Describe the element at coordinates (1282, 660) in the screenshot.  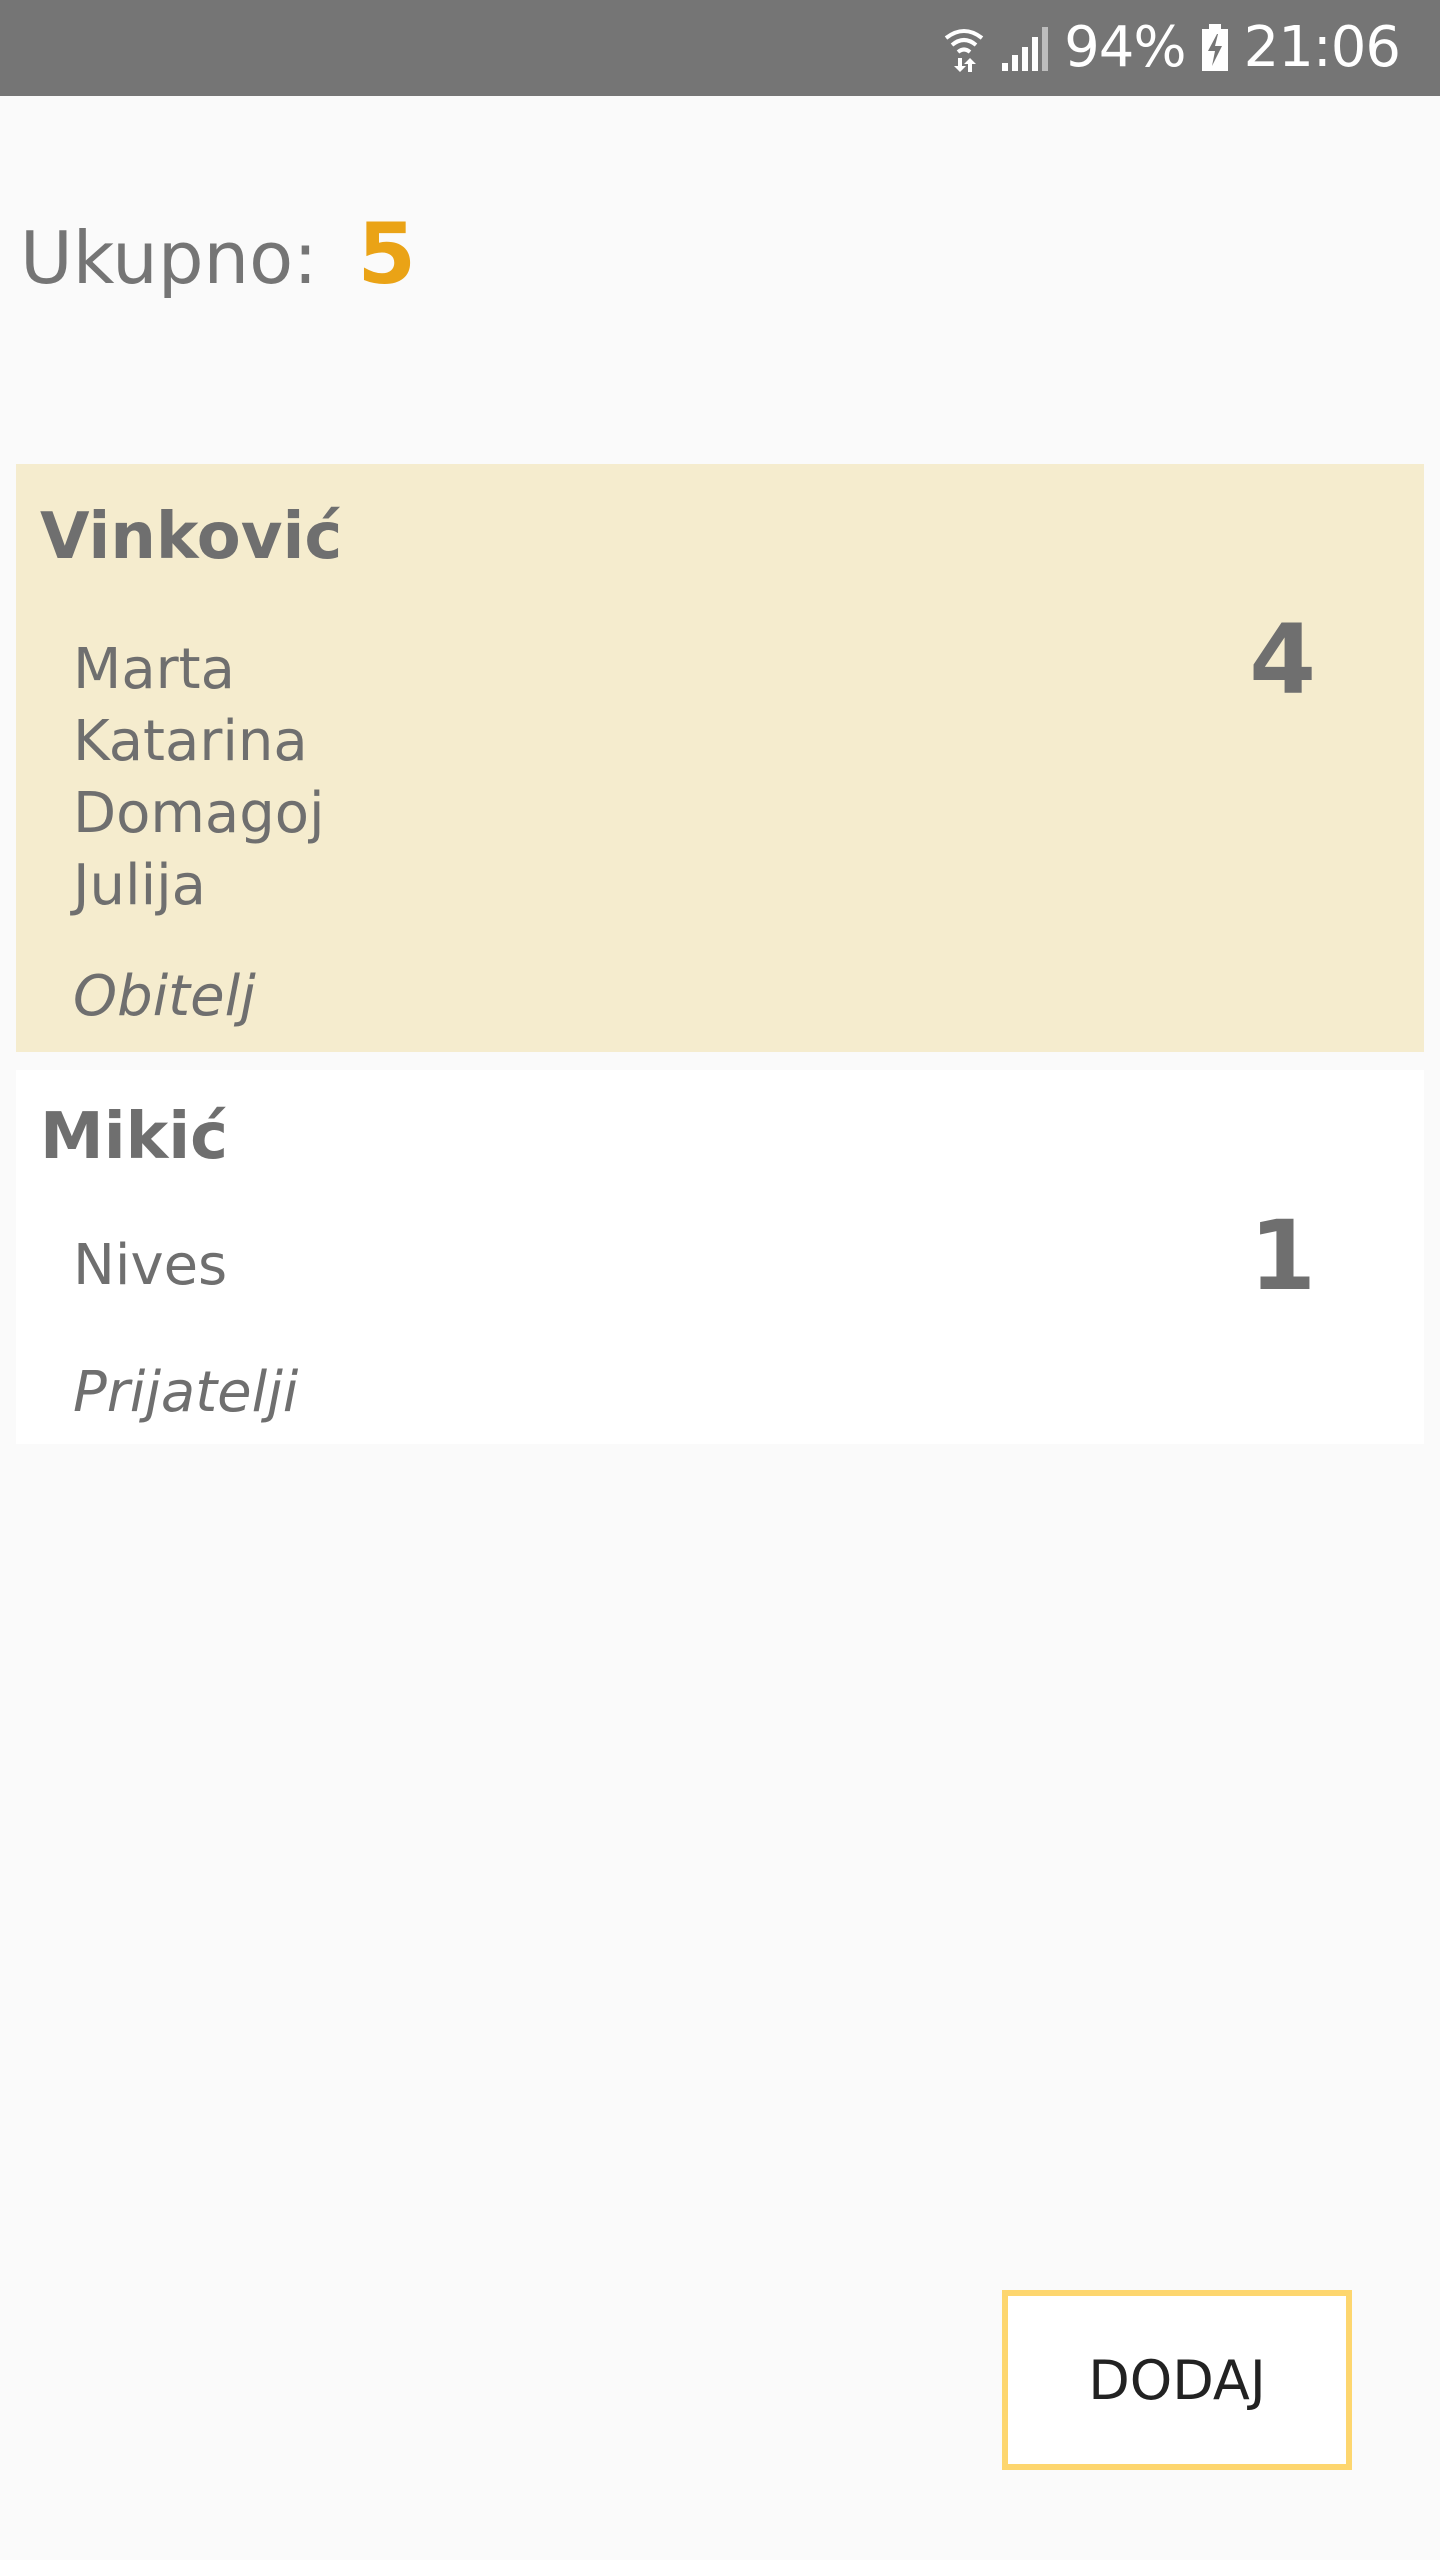
I see `group-count: 4` at that location.